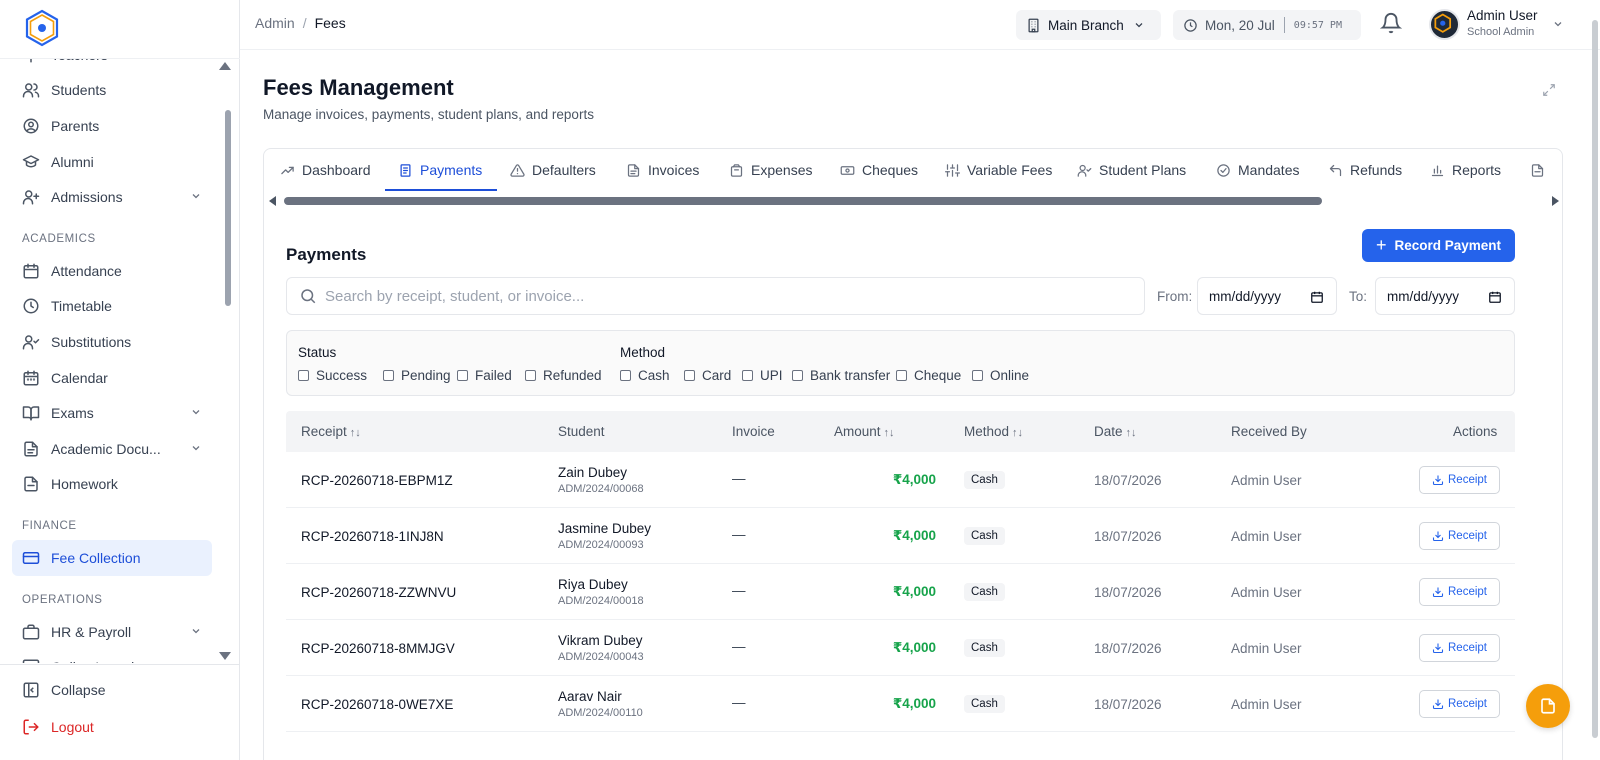  Describe the element at coordinates (110, 307) in the screenshot. I see `sidebar-item-timetable: Timetable` at that location.